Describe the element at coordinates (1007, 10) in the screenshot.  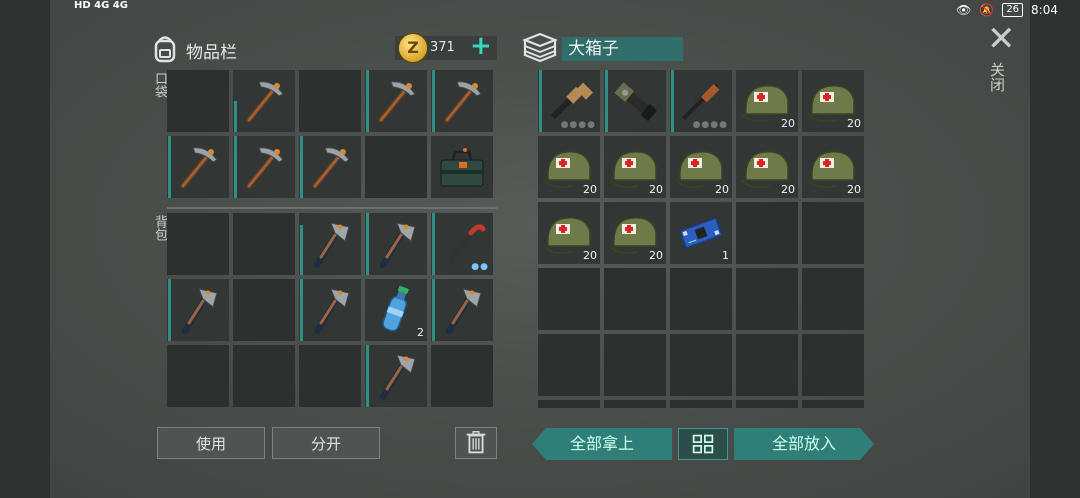
I see `status-right: 👁 🔕 26 8:04` at that location.